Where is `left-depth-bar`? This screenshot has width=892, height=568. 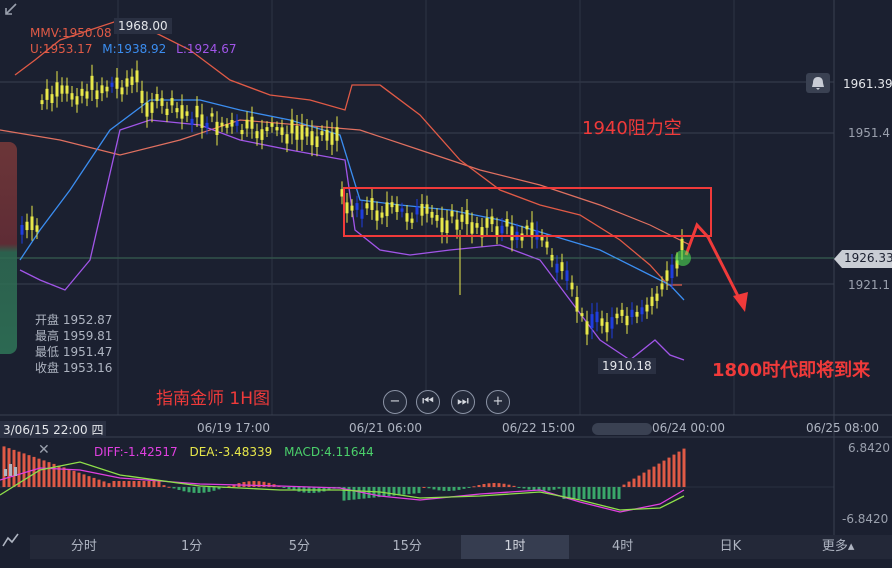 left-depth-bar is located at coordinates (8, 248).